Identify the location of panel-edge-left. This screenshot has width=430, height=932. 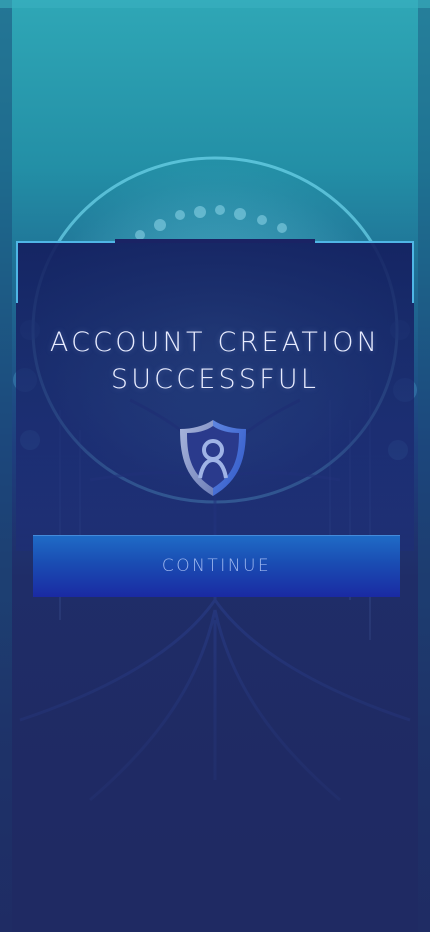
(17, 273).